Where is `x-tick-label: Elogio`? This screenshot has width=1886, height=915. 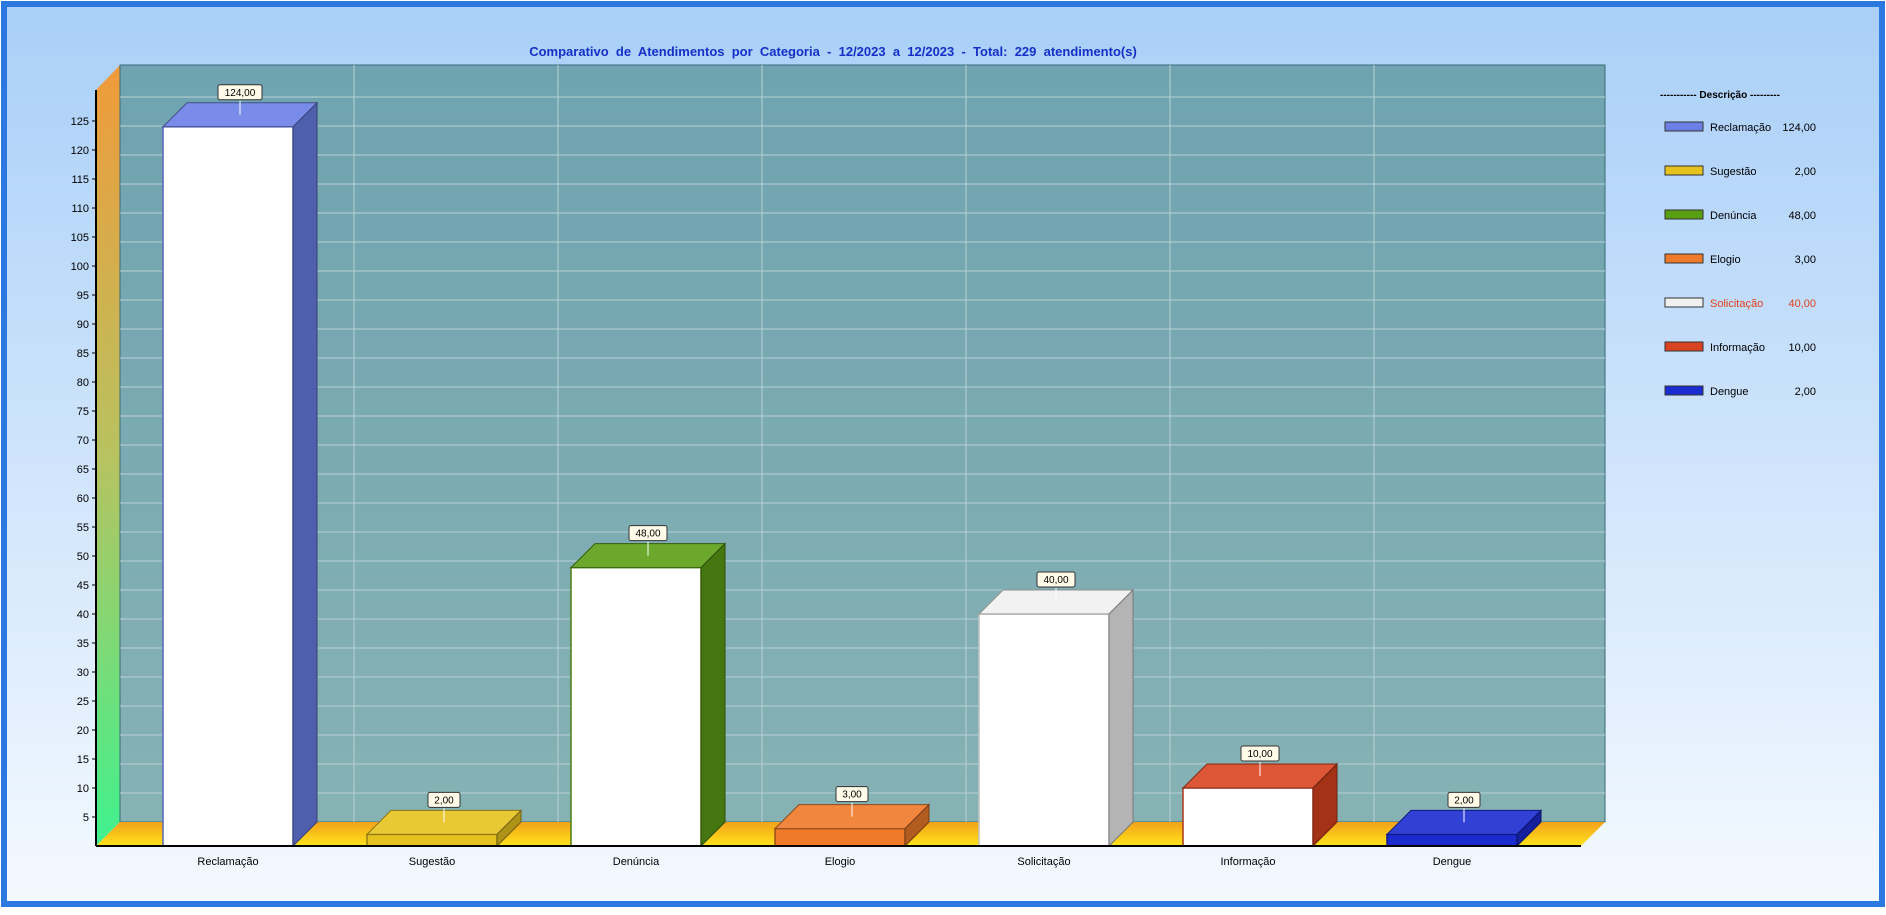
x-tick-label: Elogio is located at coordinates (840, 862).